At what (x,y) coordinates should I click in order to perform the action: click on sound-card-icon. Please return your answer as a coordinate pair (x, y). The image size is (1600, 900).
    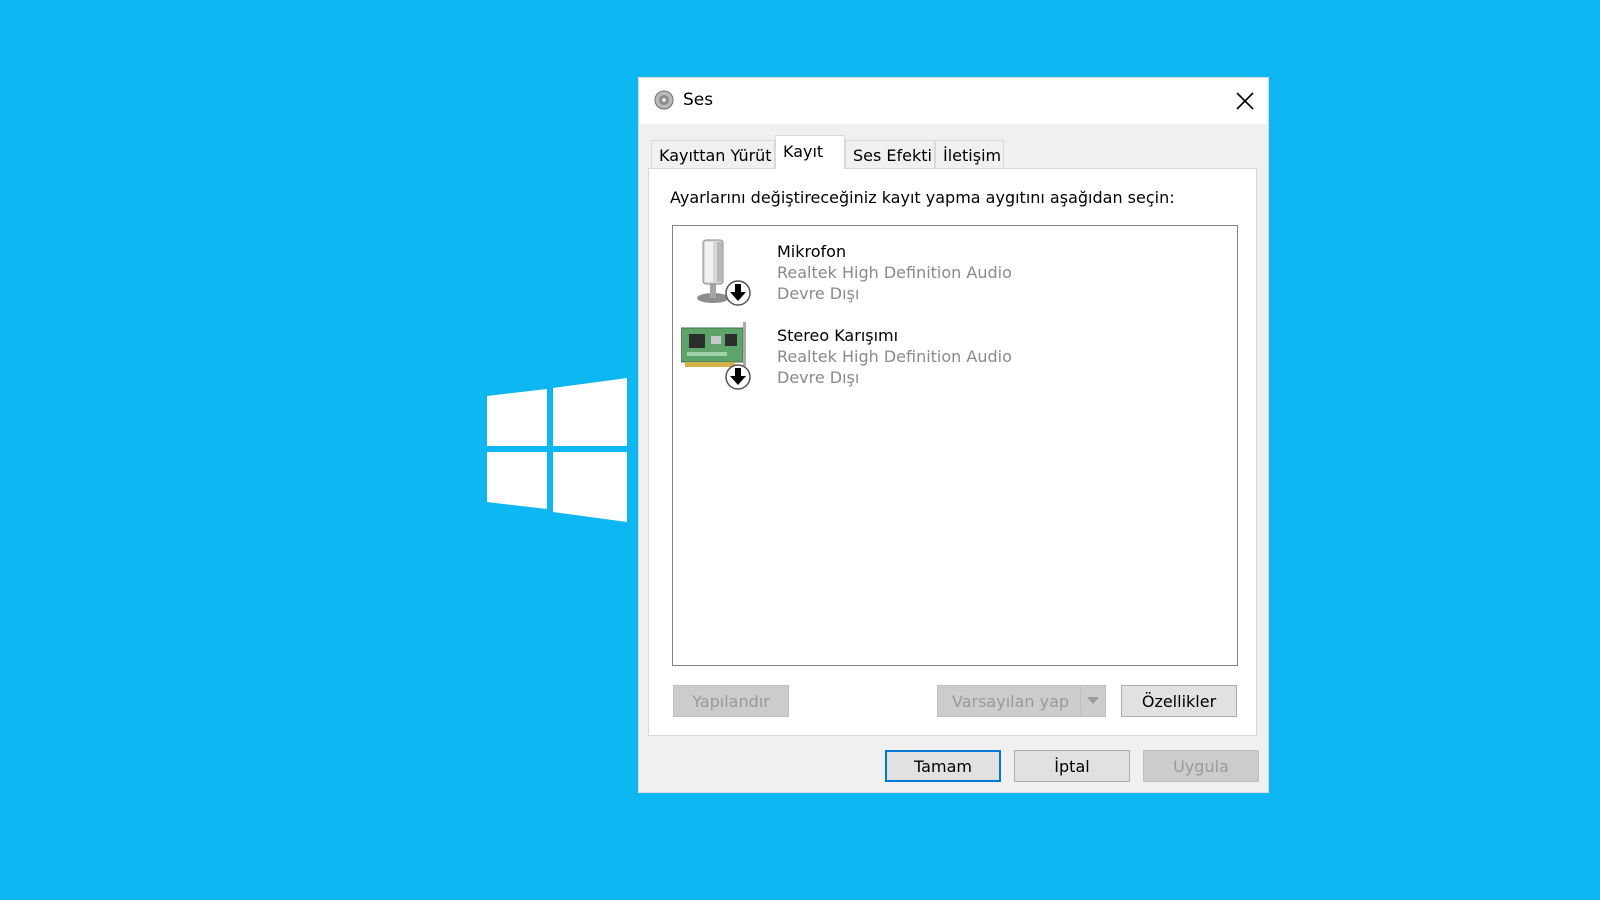
    Looking at the image, I should click on (716, 356).